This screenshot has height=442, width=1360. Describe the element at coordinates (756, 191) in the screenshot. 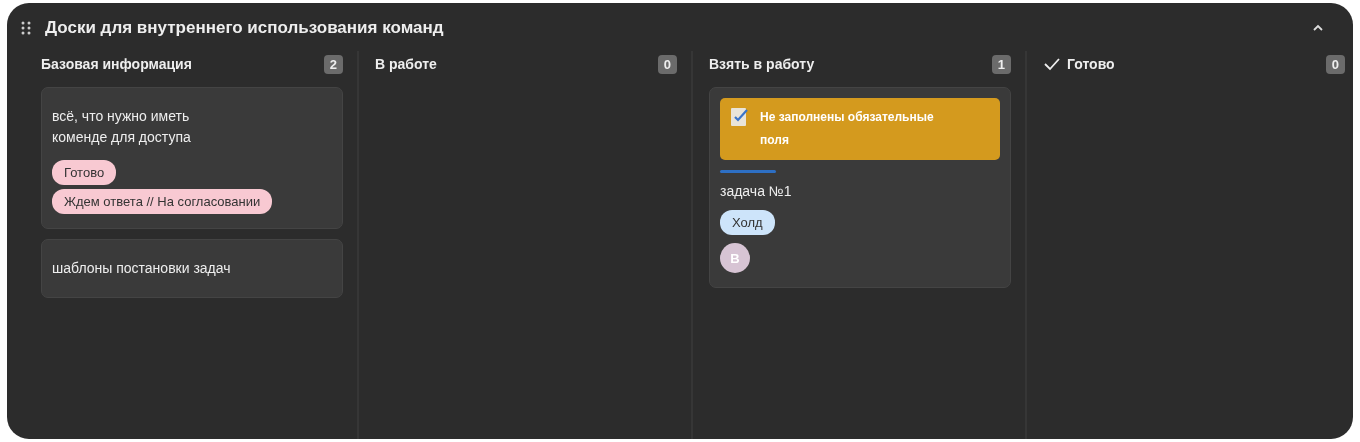

I see `card-title: задача №1` at that location.